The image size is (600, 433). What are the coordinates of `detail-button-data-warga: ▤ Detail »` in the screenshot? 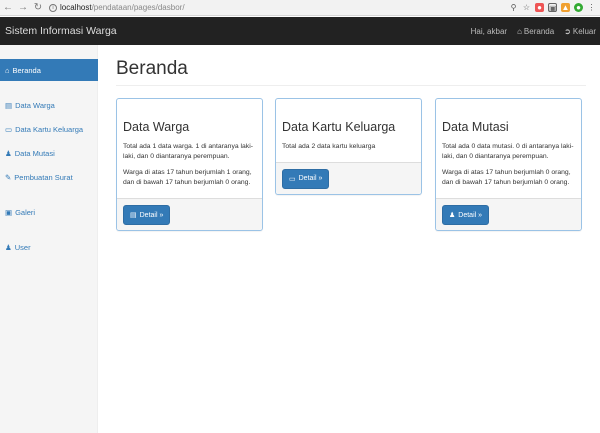 It's located at (147, 215).